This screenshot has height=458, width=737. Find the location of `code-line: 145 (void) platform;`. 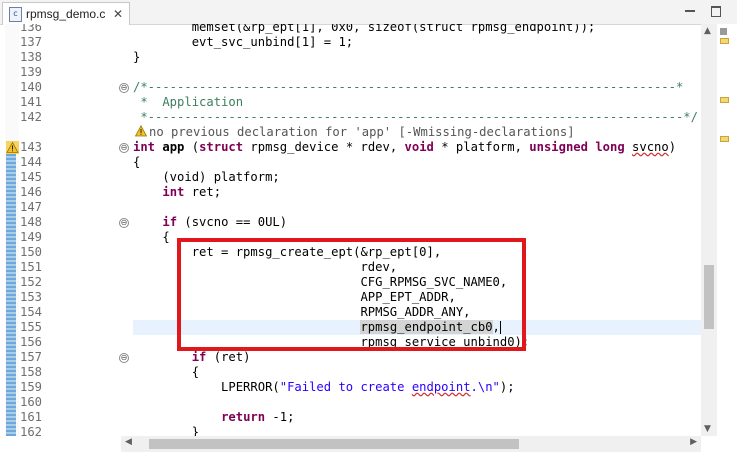

code-line: 145 (void) platform; is located at coordinates (350, 177).